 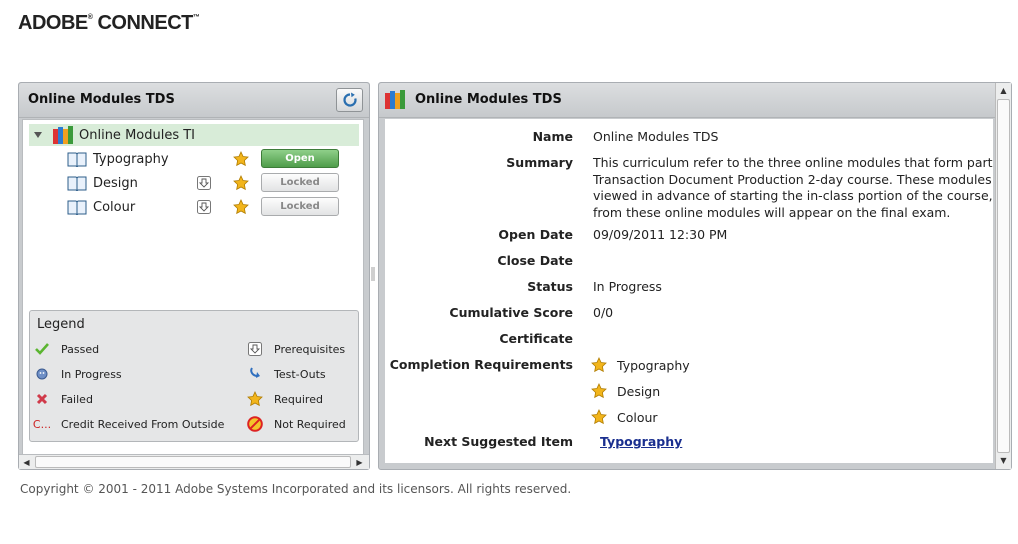 What do you see at coordinates (511, 312) in the screenshot?
I see `cumulative-score-label: Cumulative Score` at bounding box center [511, 312].